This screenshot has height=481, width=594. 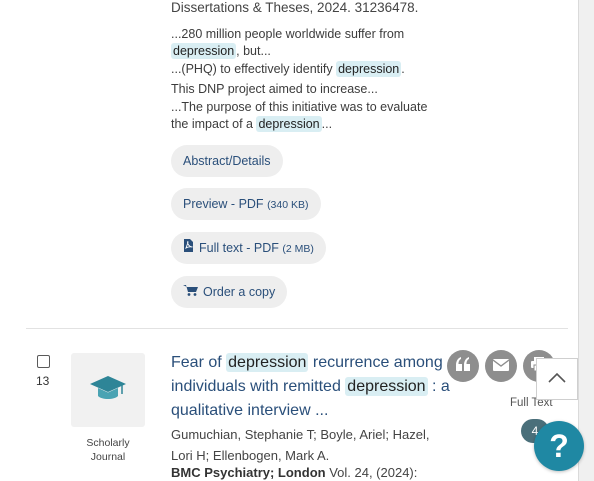 I want to click on snippet-text: ...(PHQ) to effectively identify, so click(x=254, y=69).